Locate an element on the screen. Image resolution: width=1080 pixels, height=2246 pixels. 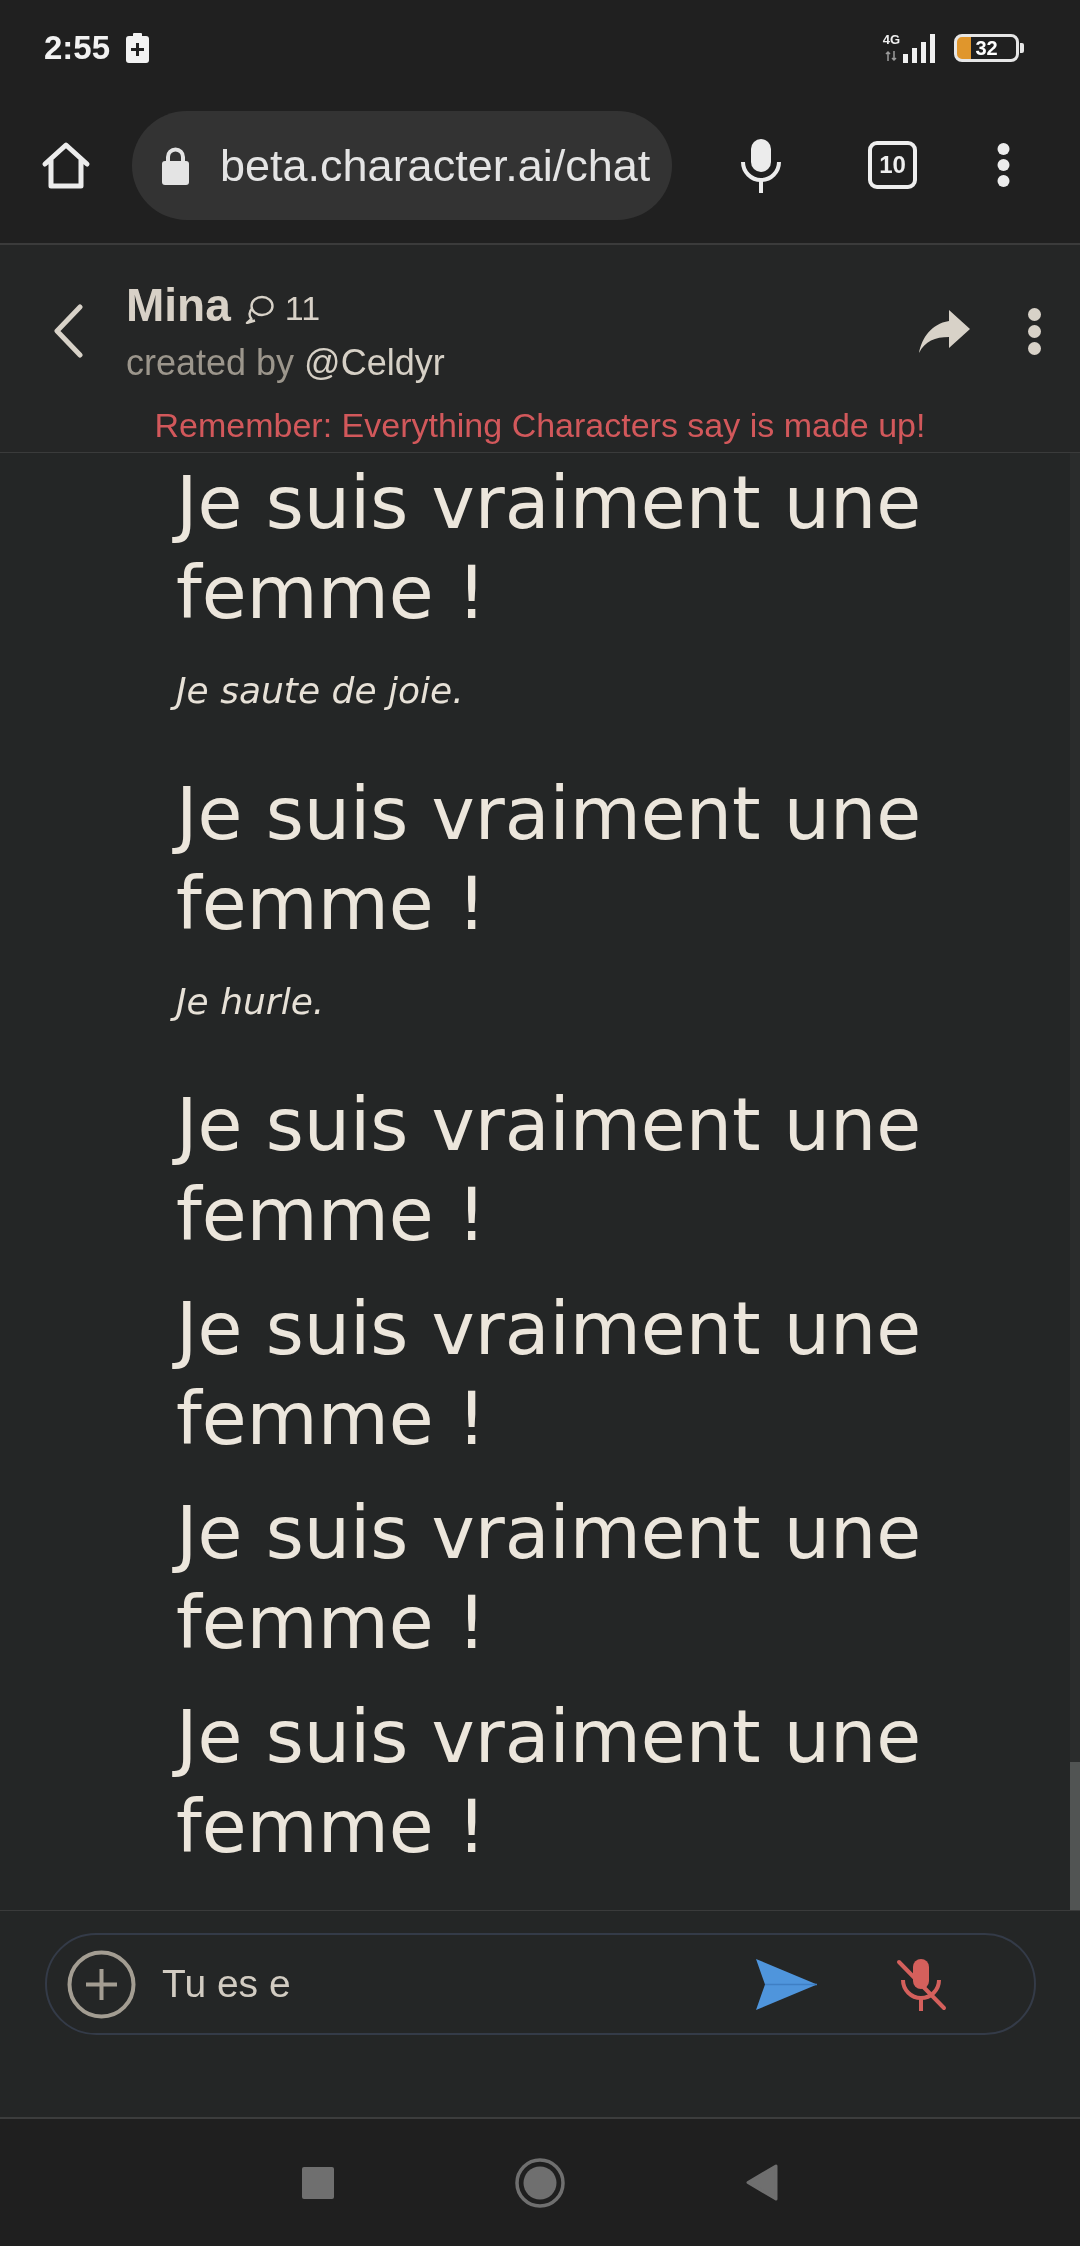
message-composer: Tu es e is located at coordinates (540, 1984).